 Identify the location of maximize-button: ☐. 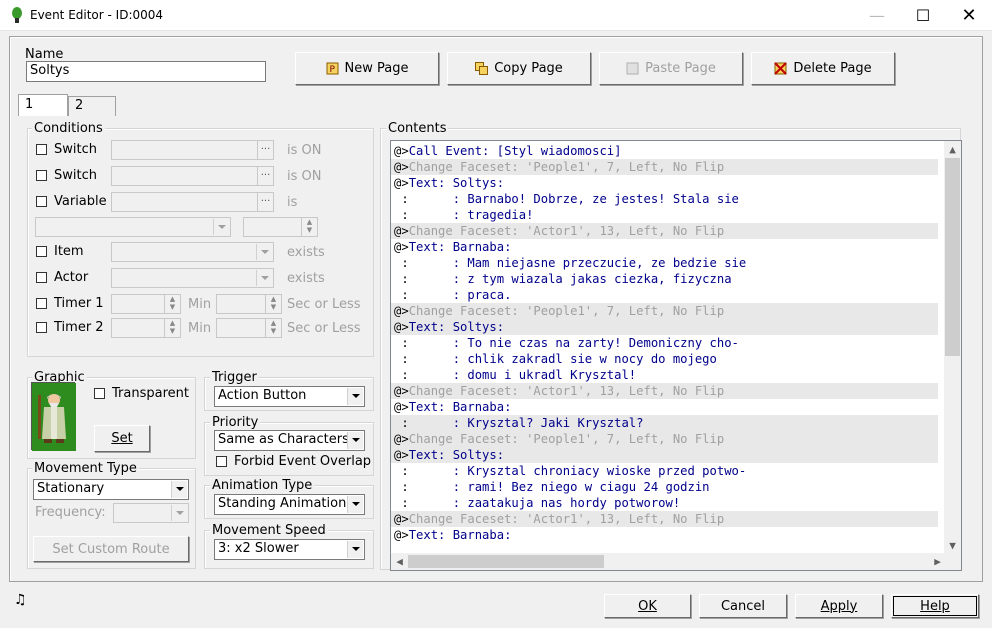
(923, 15).